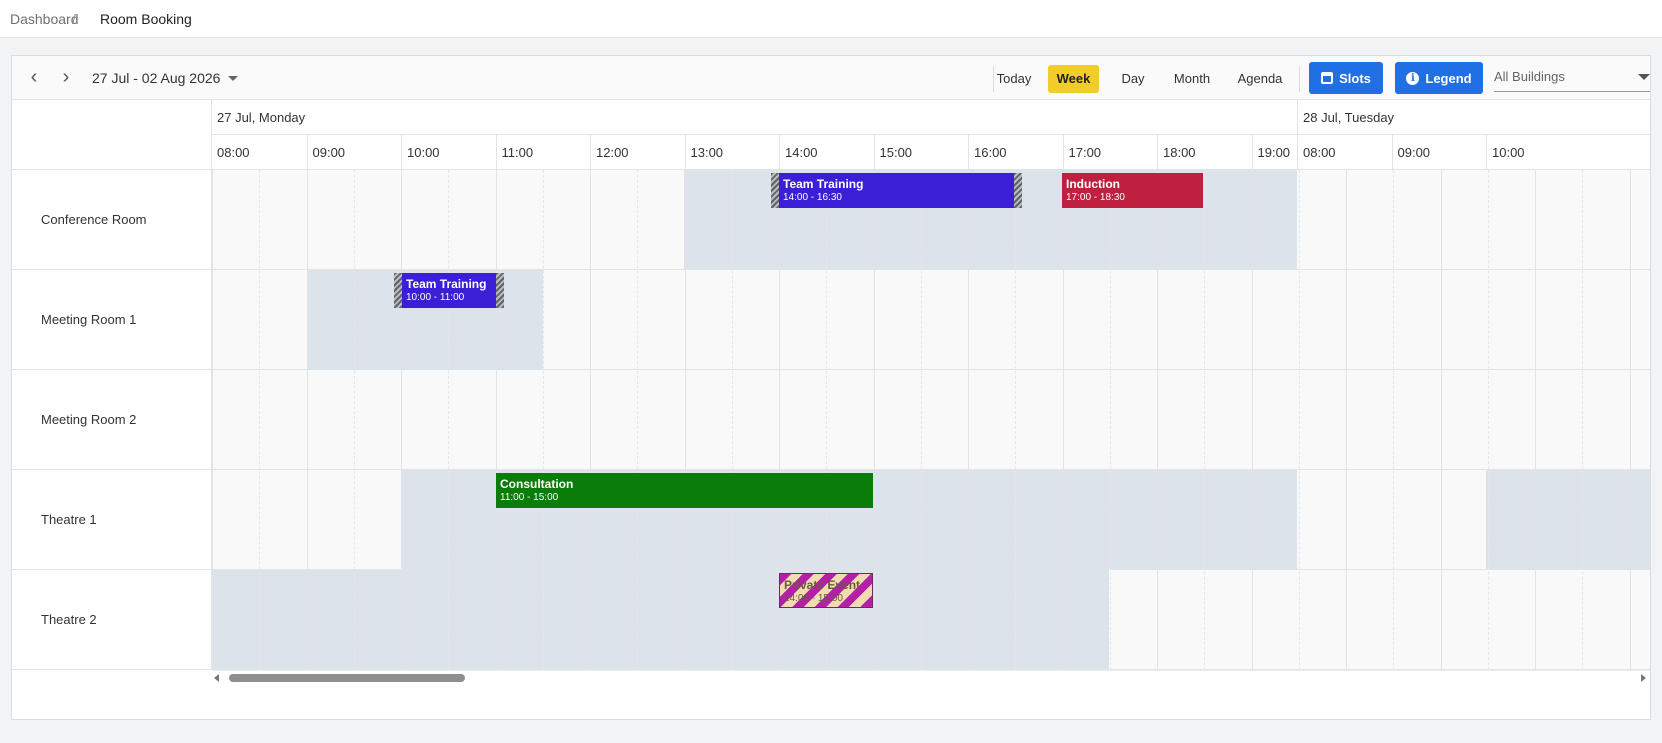 The width and height of the screenshot is (1662, 743). What do you see at coordinates (261, 117) in the screenshot?
I see `date-header-monday: 27 Jul, Monday` at bounding box center [261, 117].